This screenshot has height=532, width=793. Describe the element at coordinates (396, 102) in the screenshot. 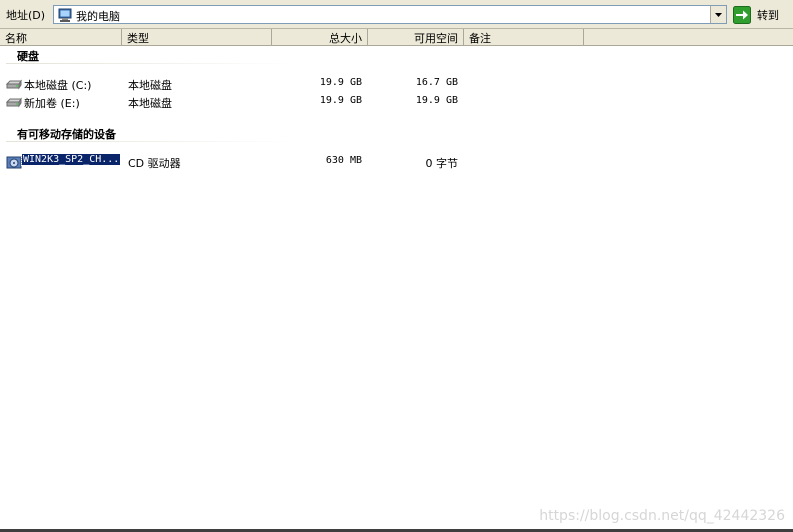

I see `list-item: 新加卷 (E:) 本地磁盘 19.9 GB 19.9 GB` at that location.